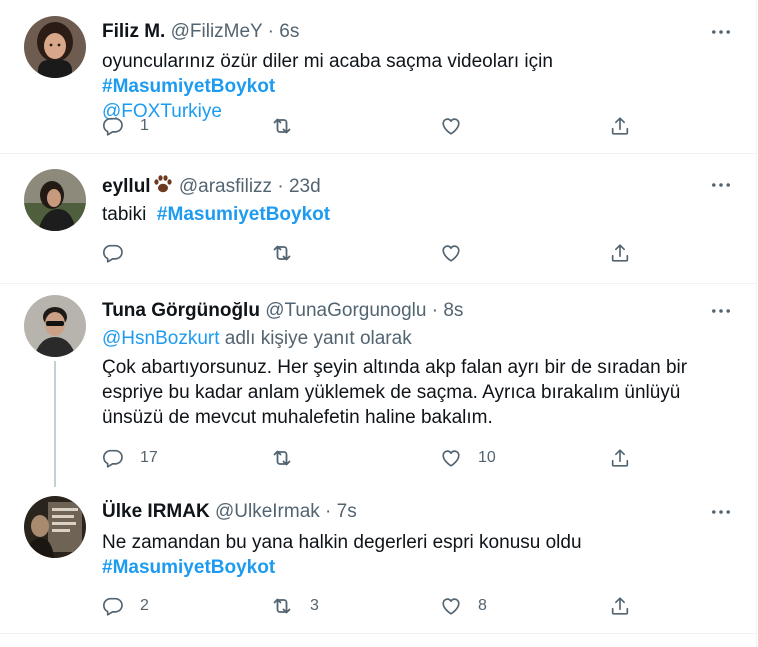 The height and width of the screenshot is (647, 758). I want to click on timestamp: 23d, so click(305, 186).